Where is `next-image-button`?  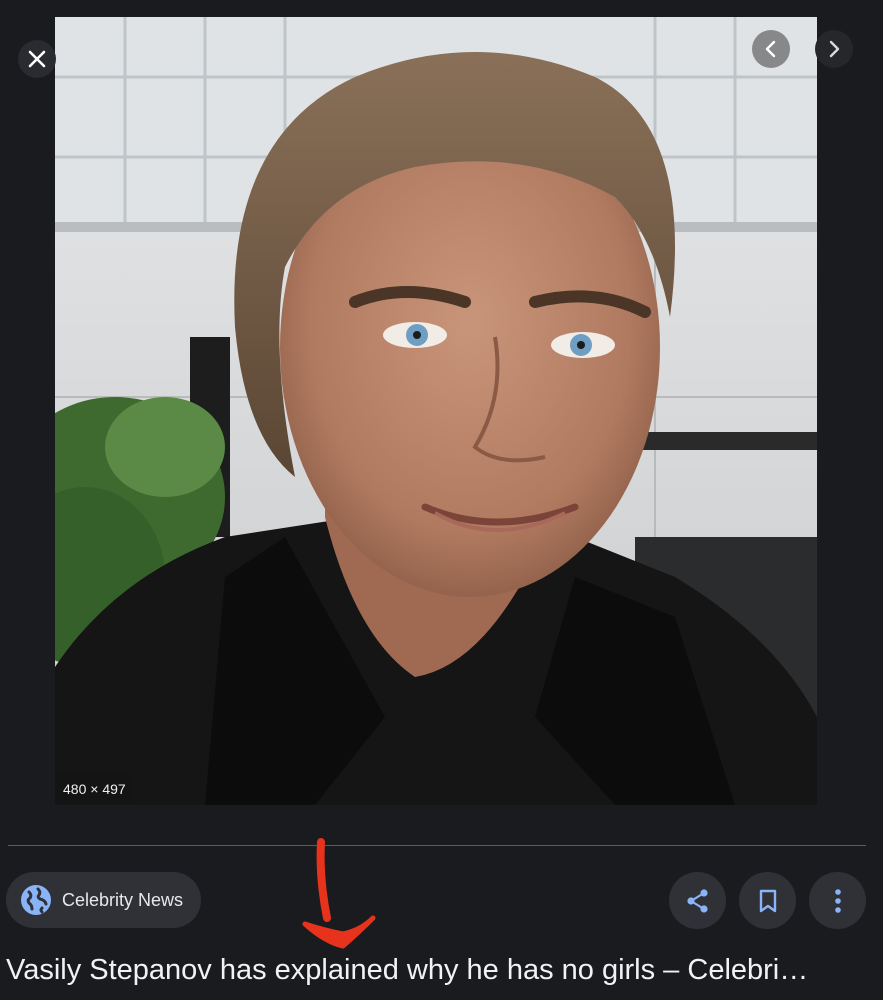 next-image-button is located at coordinates (834, 49).